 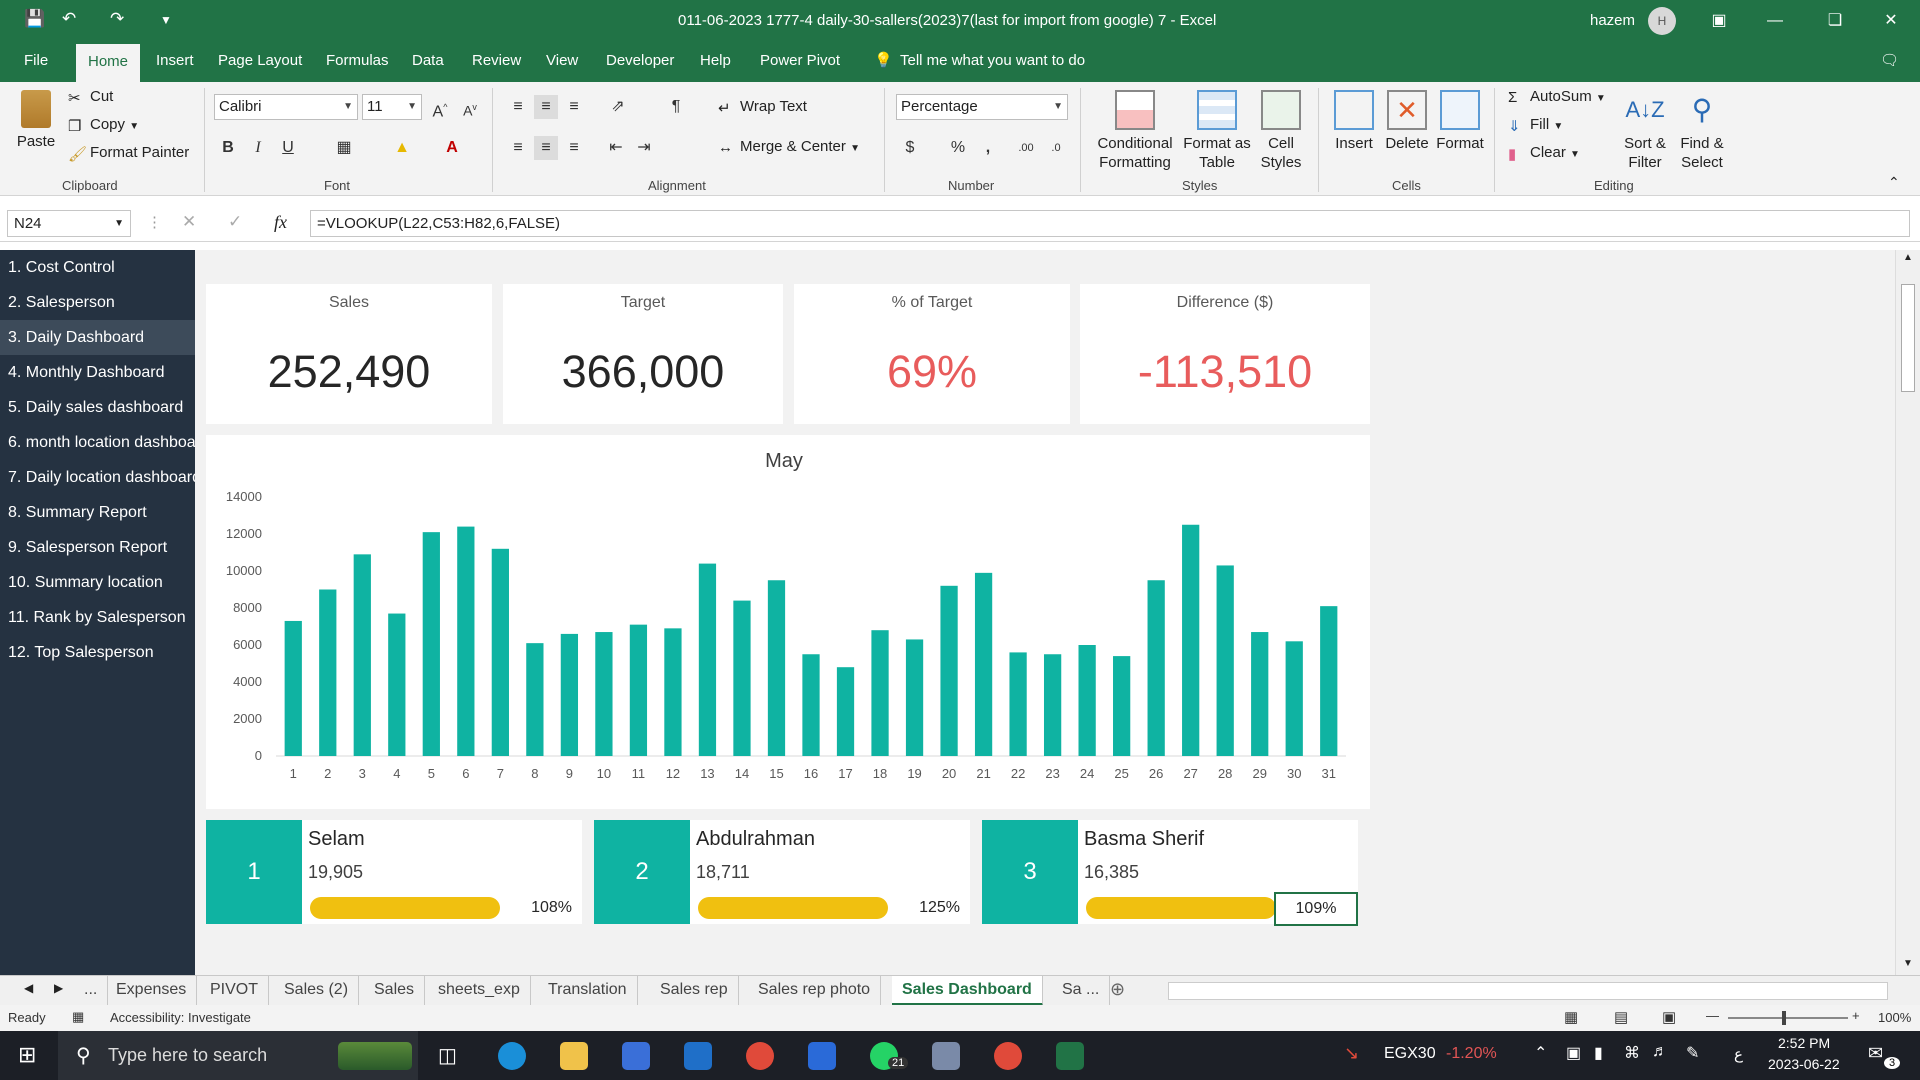 What do you see at coordinates (97, 512) in the screenshot?
I see `nav-link: 8. Summary Report` at bounding box center [97, 512].